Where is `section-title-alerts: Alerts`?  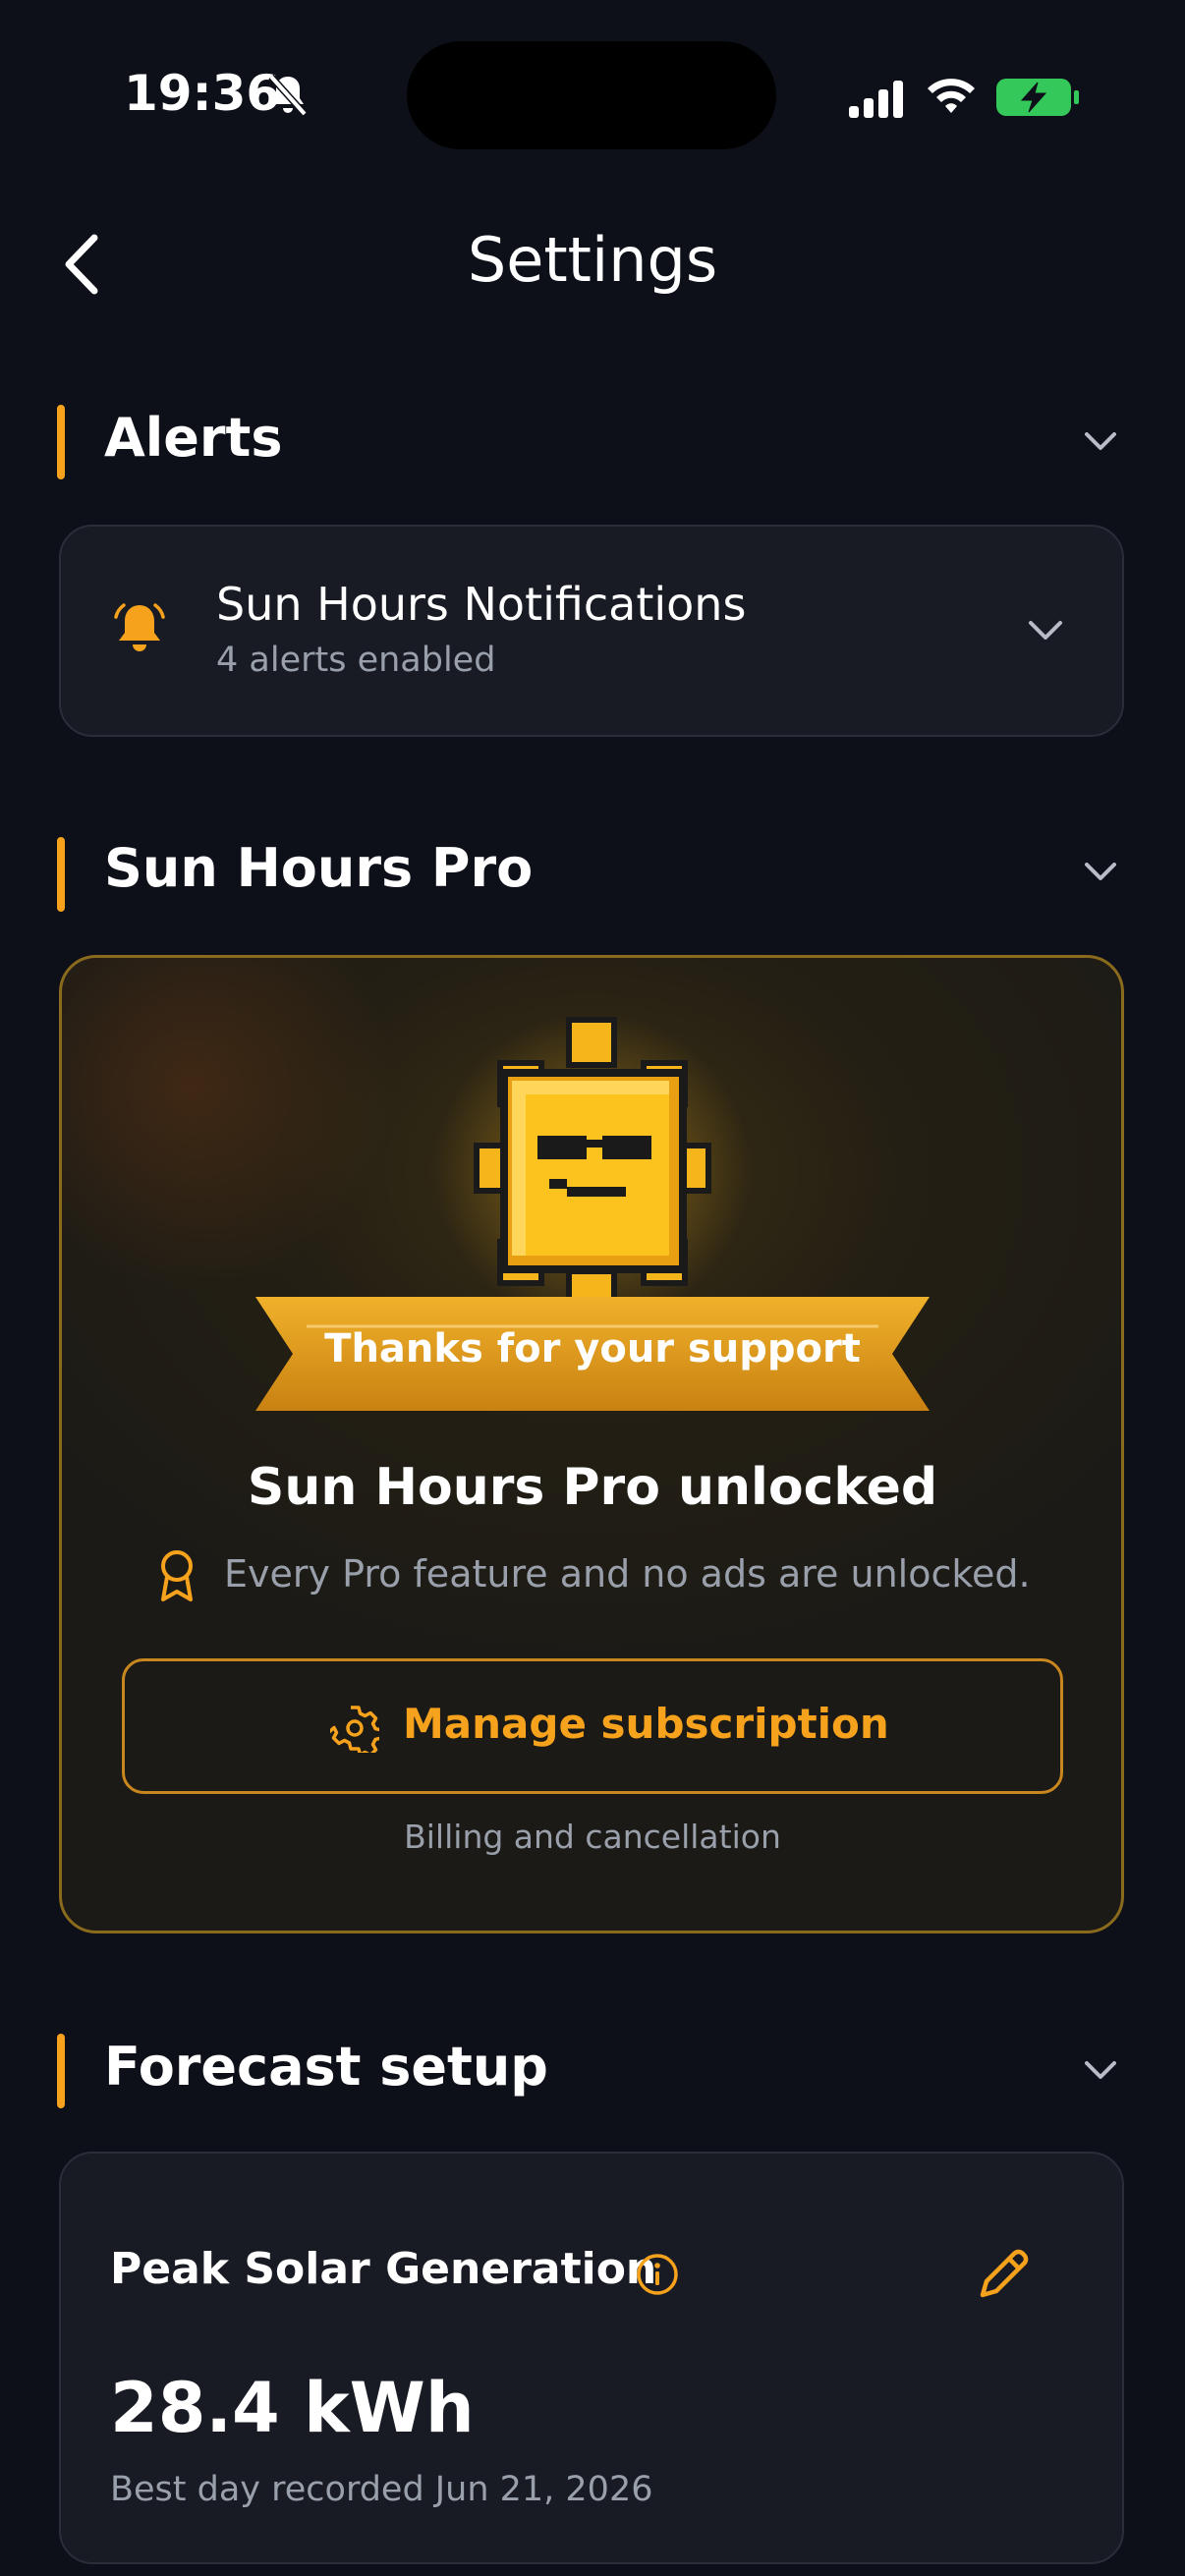 section-title-alerts: Alerts is located at coordinates (194, 438).